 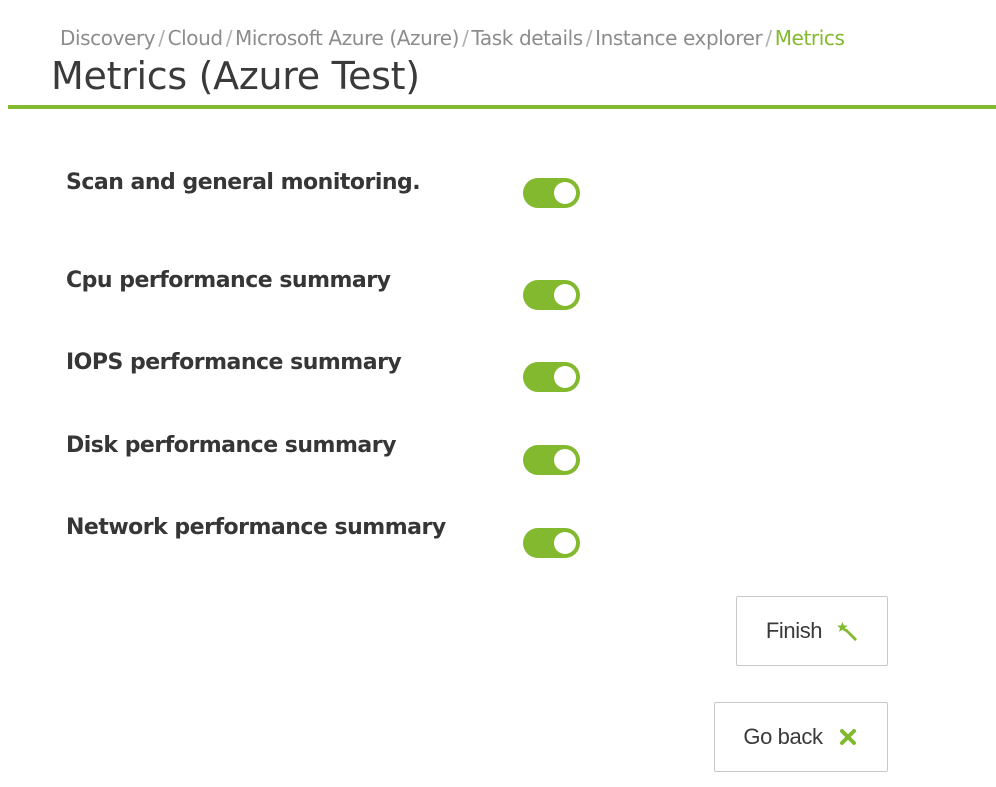 I want to click on metric-row-disk: Disk performance summary, so click(x=346, y=454).